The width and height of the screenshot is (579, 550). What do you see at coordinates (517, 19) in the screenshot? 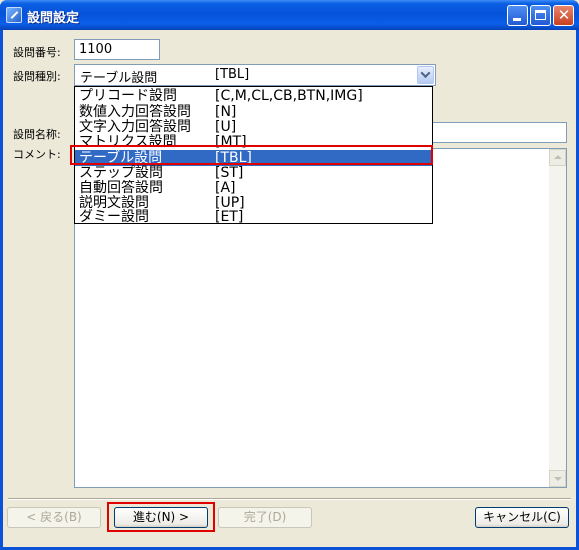
I see `minimize-icon` at bounding box center [517, 19].